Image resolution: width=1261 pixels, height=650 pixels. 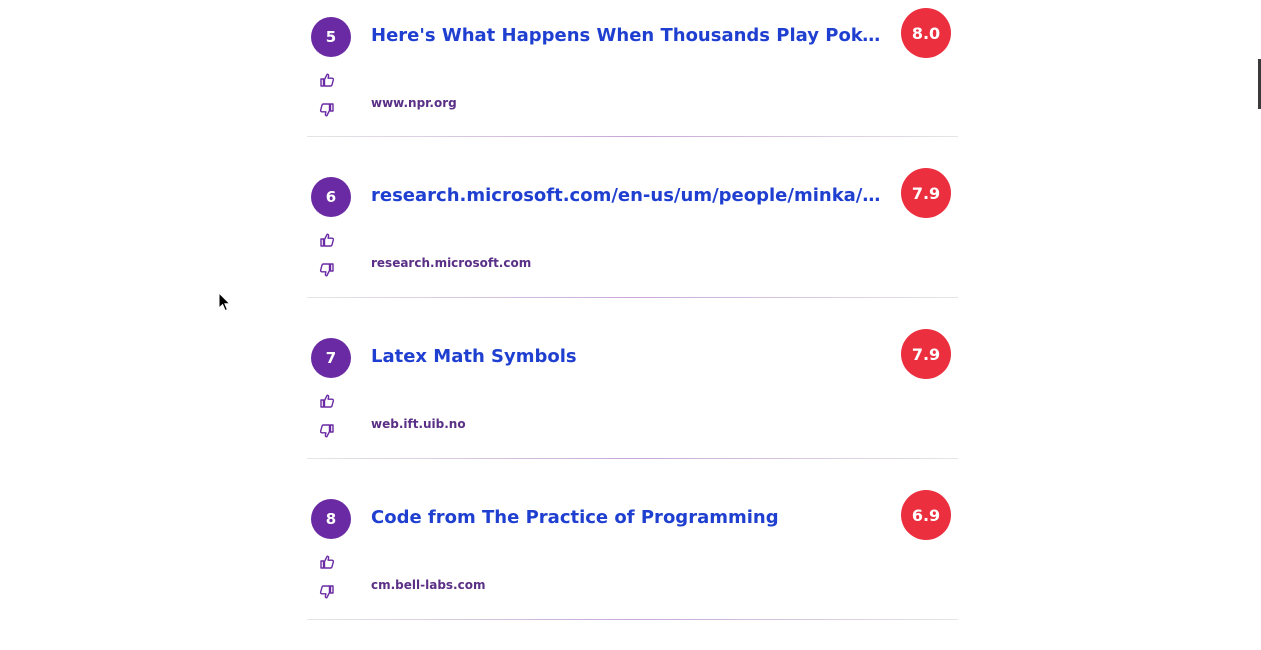 What do you see at coordinates (331, 358) in the screenshot?
I see `rank-badge: 7` at bounding box center [331, 358].